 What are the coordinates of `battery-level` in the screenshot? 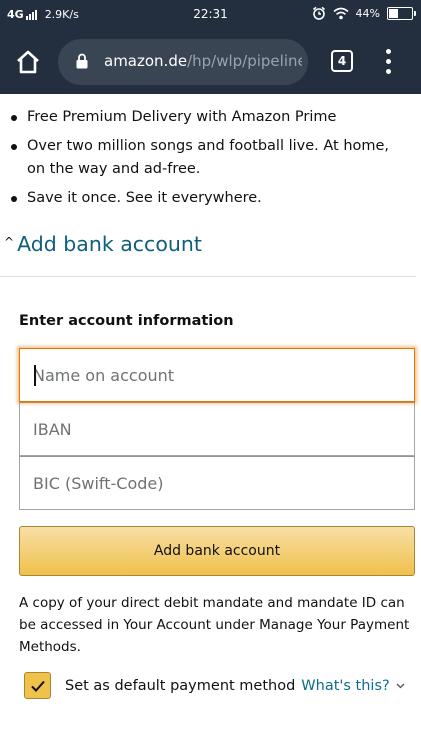 It's located at (393, 13).